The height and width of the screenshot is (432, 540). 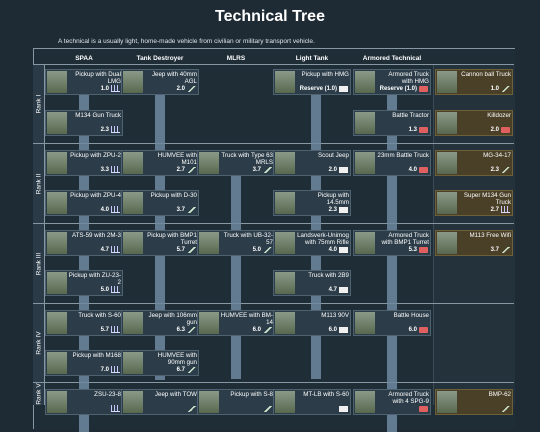 I want to click on battle-rating: 6.3, so click(x=180, y=330).